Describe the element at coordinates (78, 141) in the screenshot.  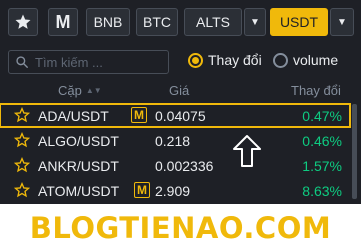
I see `pair-name: ALGO/USDT` at that location.